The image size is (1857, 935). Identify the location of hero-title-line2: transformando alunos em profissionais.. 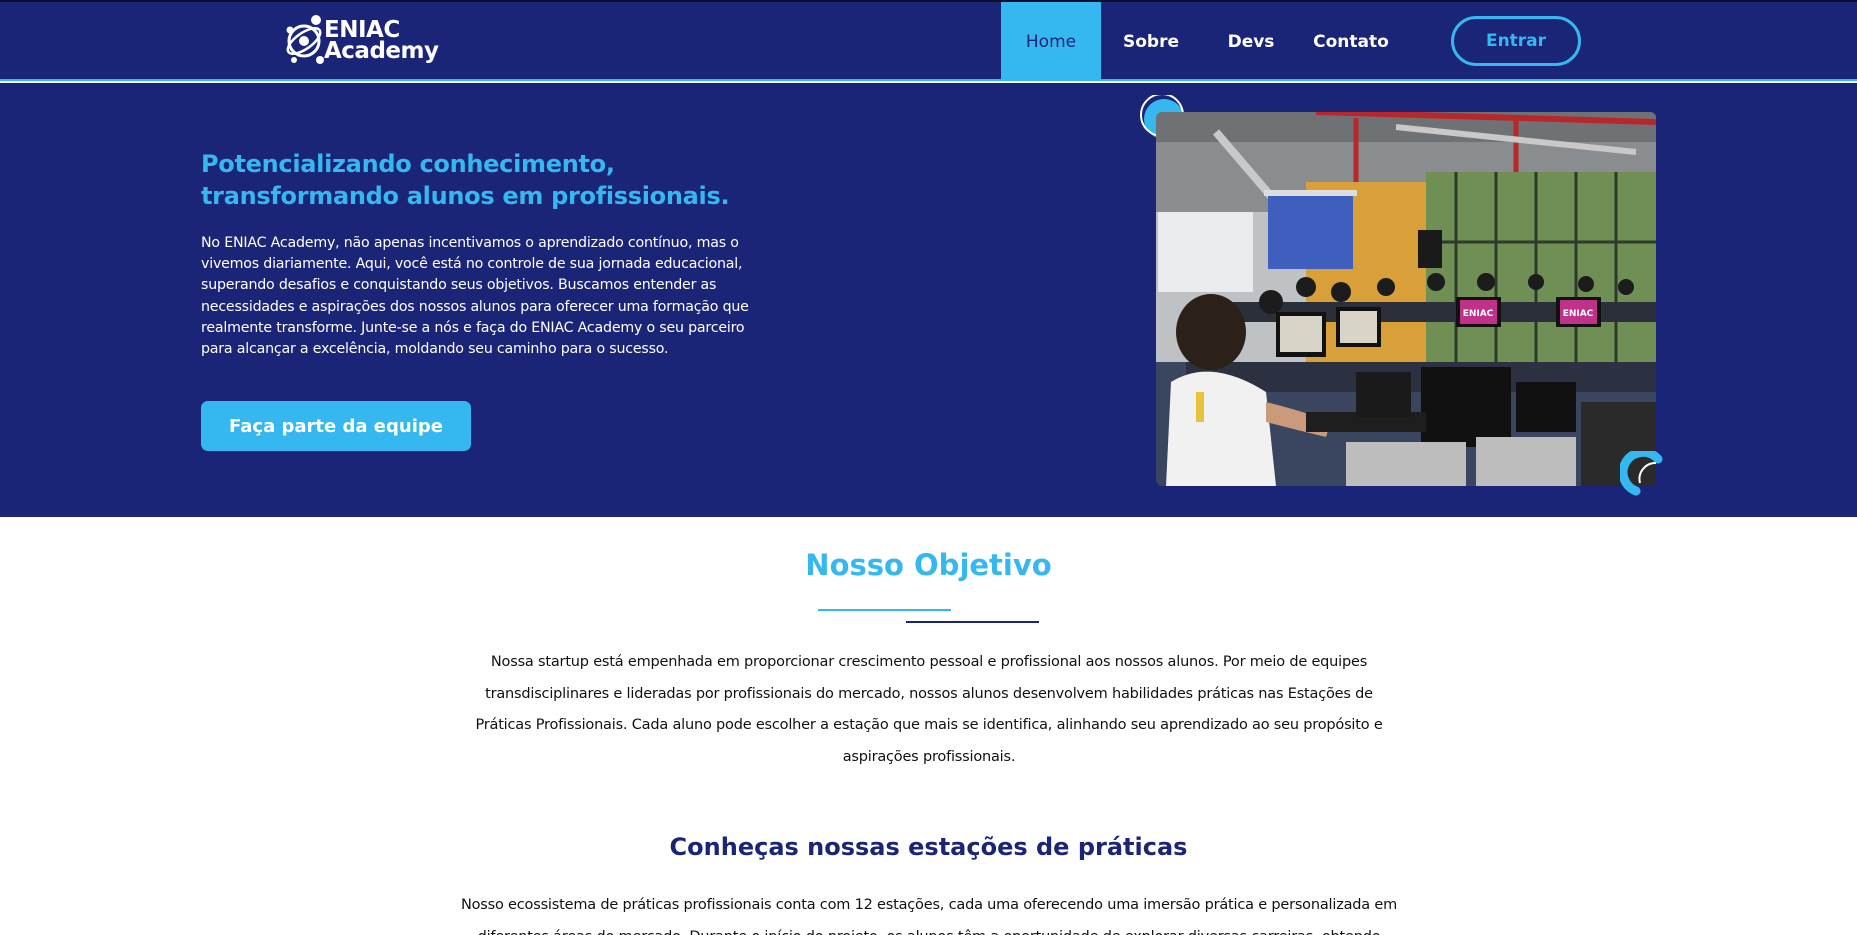
(465, 196).